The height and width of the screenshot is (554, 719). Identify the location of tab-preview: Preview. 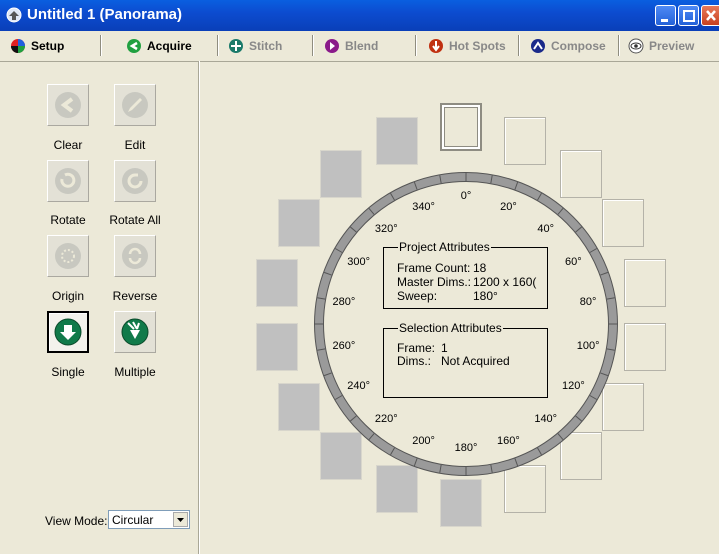
(661, 45).